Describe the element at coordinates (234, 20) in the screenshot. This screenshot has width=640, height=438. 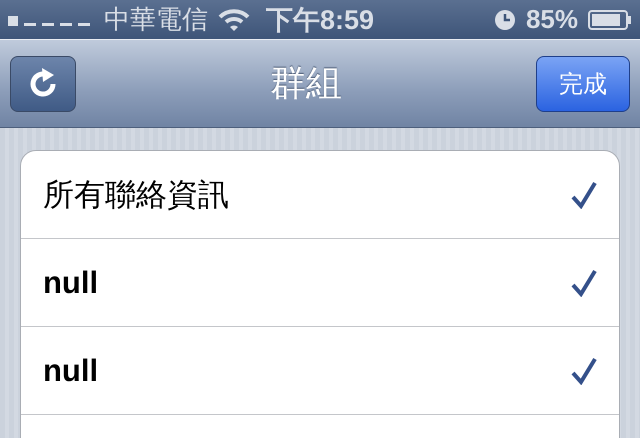
I see `wifi-icon` at that location.